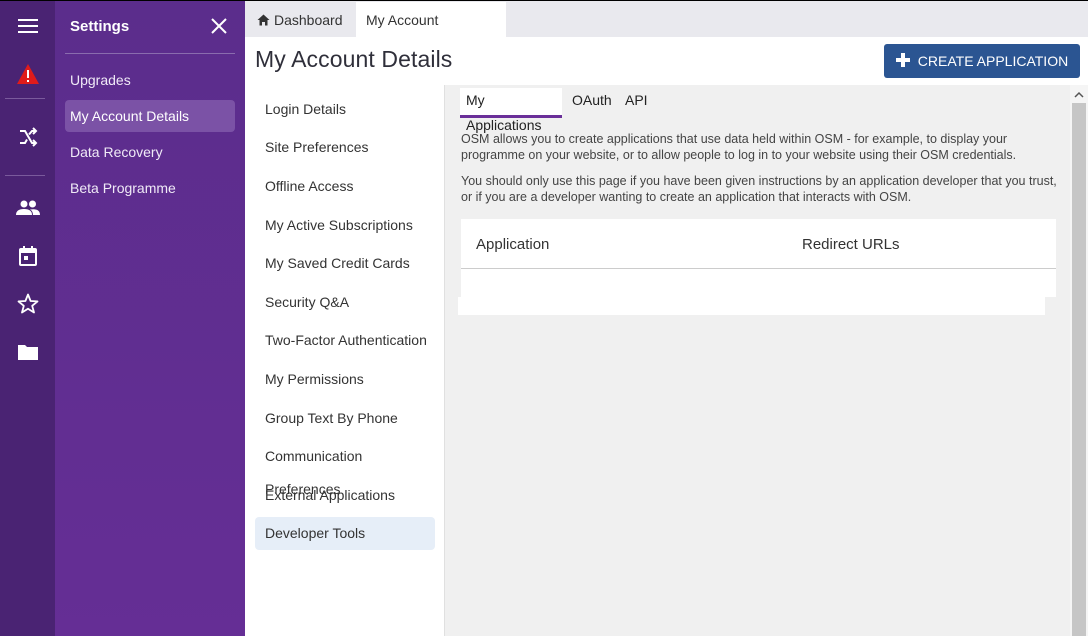 This screenshot has height=636, width=1088. Describe the element at coordinates (851, 244) in the screenshot. I see `column-redirect-urls: Redirect URLs` at that location.